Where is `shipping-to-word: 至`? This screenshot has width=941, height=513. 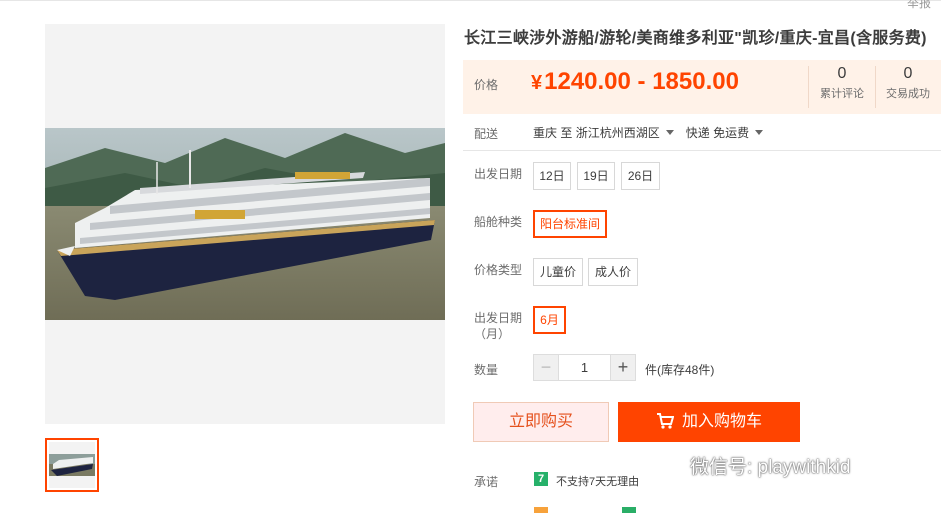
shipping-to-word: 至 is located at coordinates (566, 133).